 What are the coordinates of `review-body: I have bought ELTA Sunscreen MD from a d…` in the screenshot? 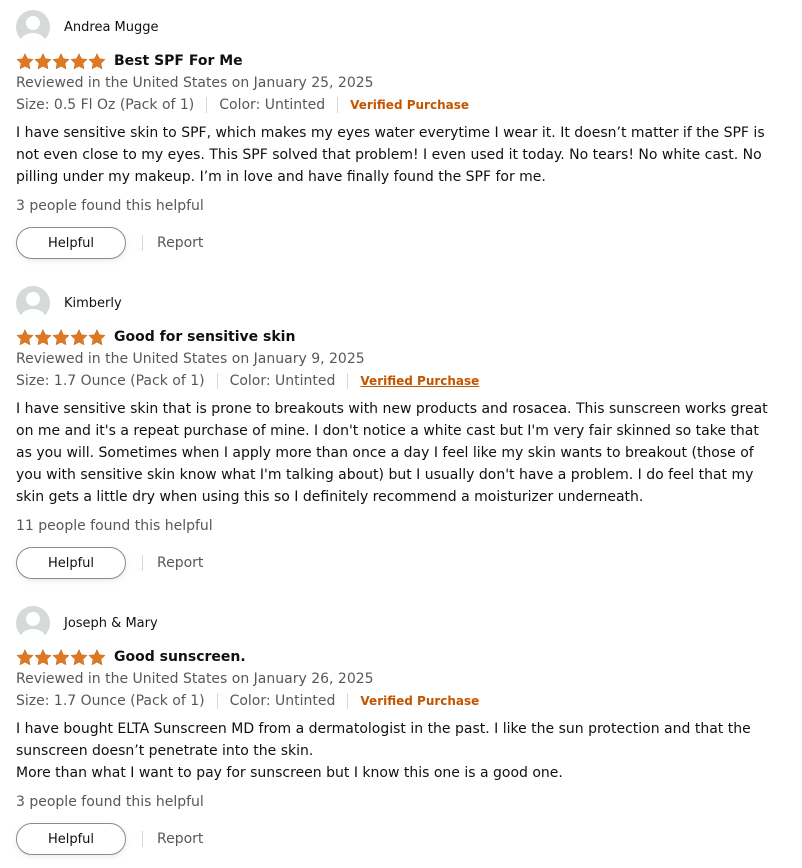 It's located at (396, 751).